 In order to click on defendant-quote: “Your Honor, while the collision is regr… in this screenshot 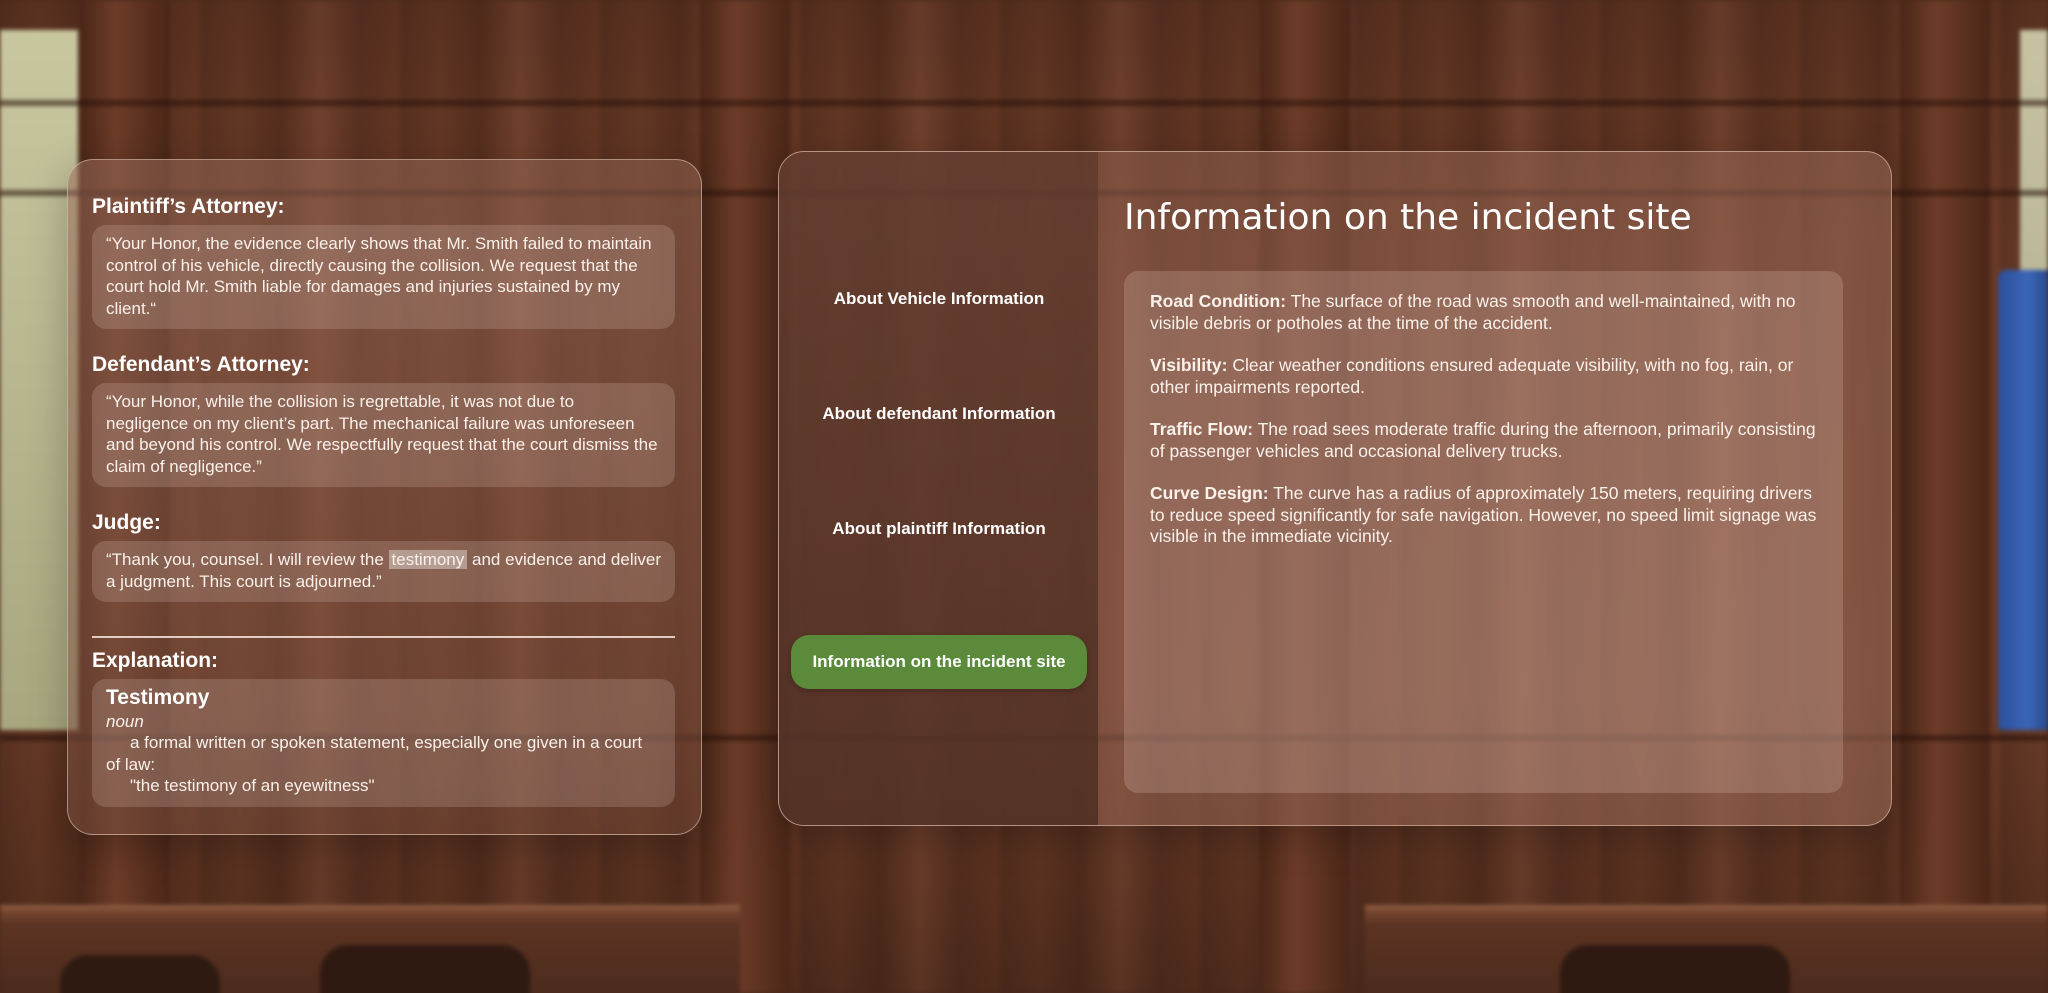, I will do `click(383, 435)`.